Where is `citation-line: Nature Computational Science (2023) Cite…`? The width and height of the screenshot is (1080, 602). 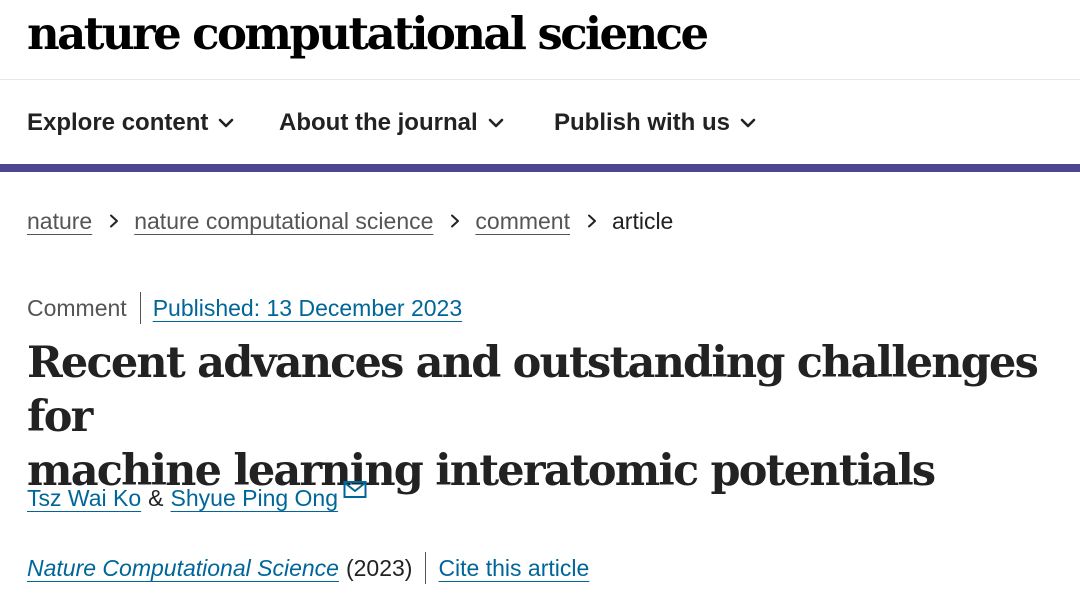 citation-line: Nature Computational Science (2023) Cite… is located at coordinates (308, 568).